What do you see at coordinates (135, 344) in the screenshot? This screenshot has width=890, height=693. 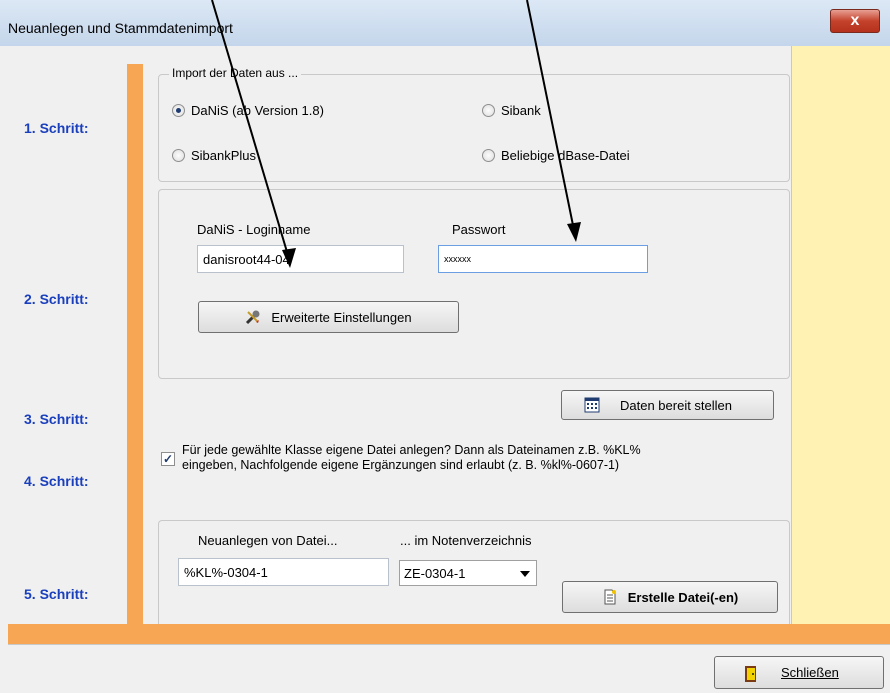 I see `left-orange-bar` at bounding box center [135, 344].